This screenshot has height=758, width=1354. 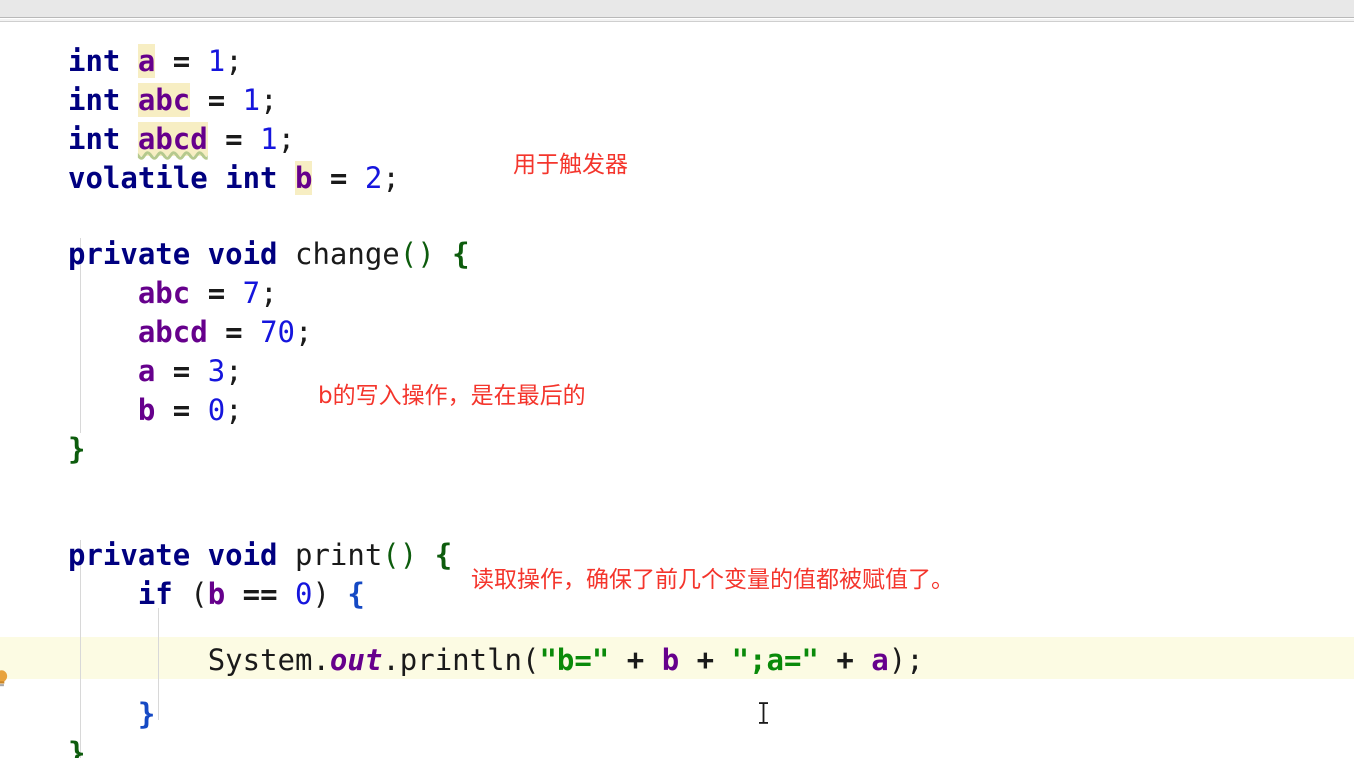 I want to click on code-line-9: b = 0;, so click(x=677, y=410).